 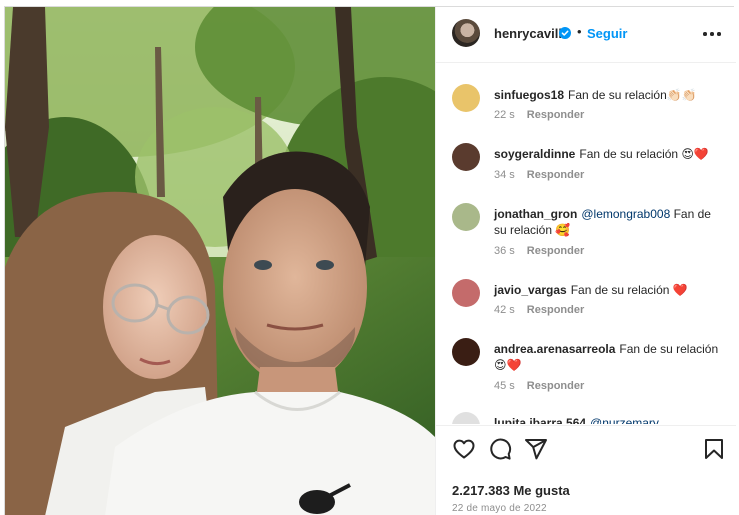 I want to click on comment-mention: @nurzemary, so click(x=624, y=420).